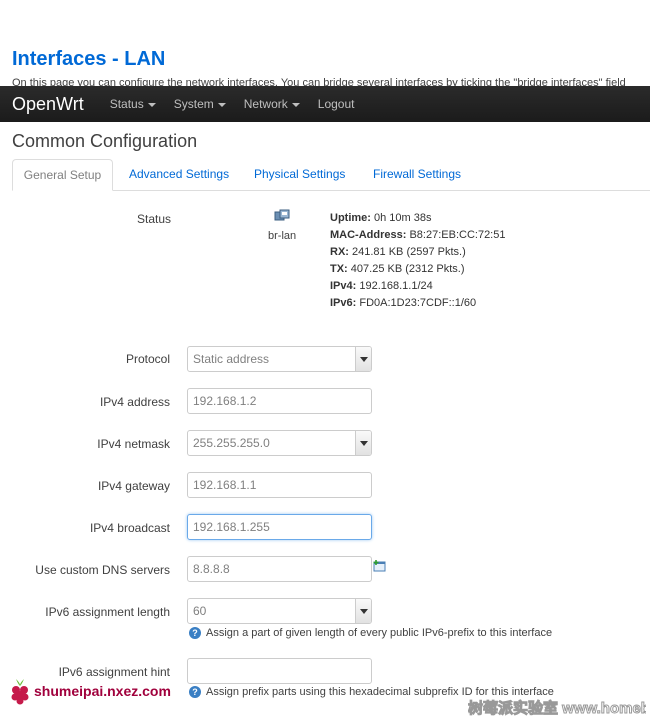  Describe the element at coordinates (62, 175) in the screenshot. I see `tab-general-setup: General Setup` at that location.